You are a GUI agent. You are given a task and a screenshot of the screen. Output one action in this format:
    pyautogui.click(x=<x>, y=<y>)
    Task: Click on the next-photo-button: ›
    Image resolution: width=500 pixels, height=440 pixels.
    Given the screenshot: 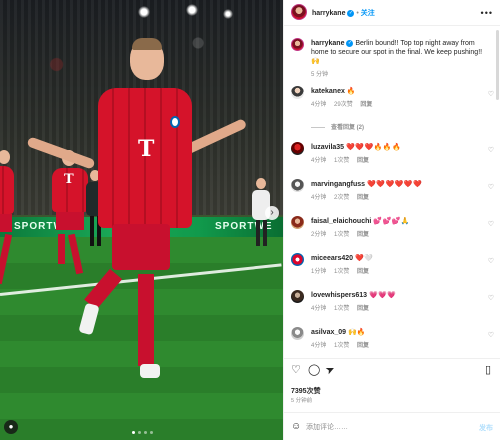 What is the action you would take?
    pyautogui.click(x=272, y=213)
    